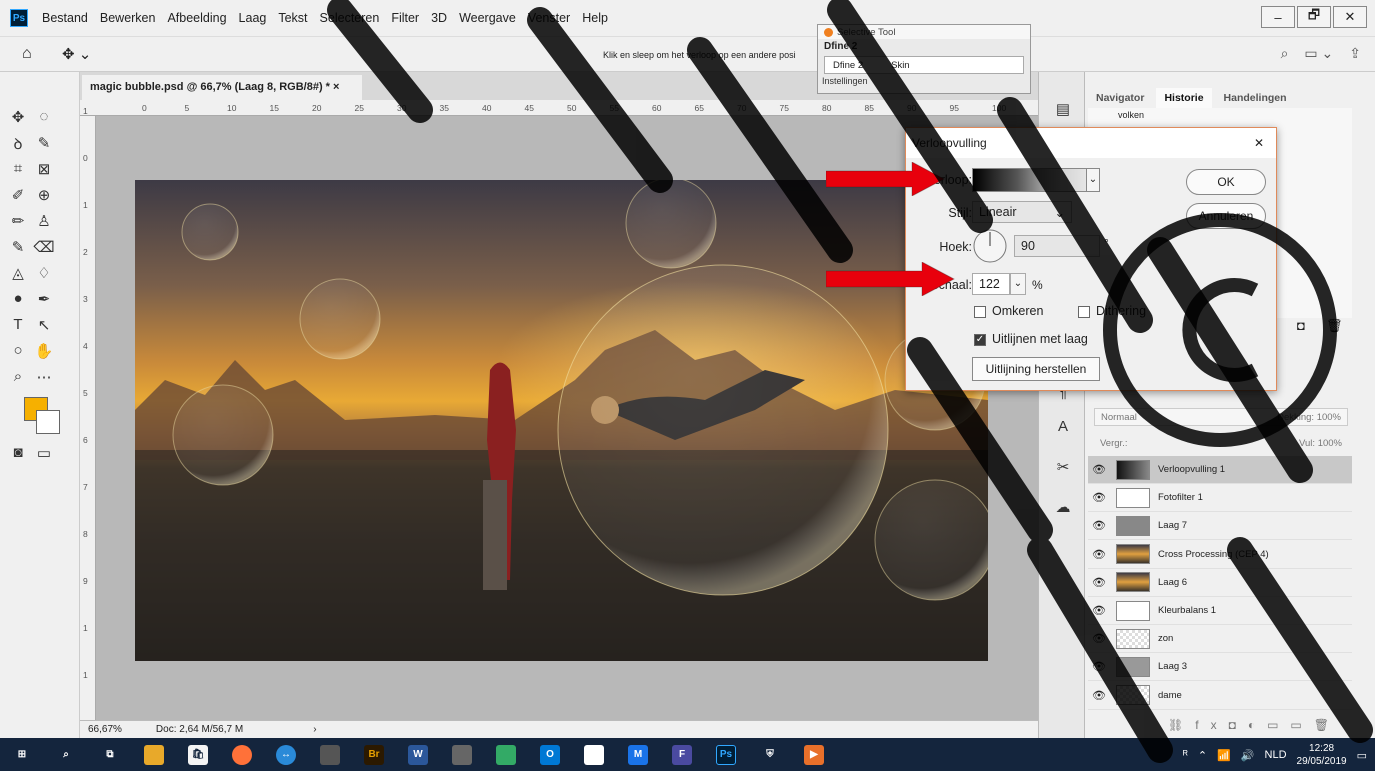 The width and height of the screenshot is (1375, 771). What do you see at coordinates (1255, 98) in the screenshot?
I see `tab-actions: Handelingen` at bounding box center [1255, 98].